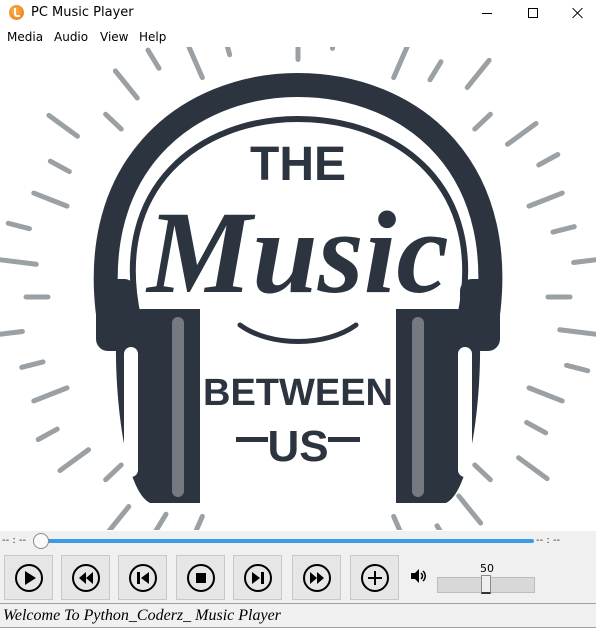  I want to click on artwork-the: THE, so click(298, 164).